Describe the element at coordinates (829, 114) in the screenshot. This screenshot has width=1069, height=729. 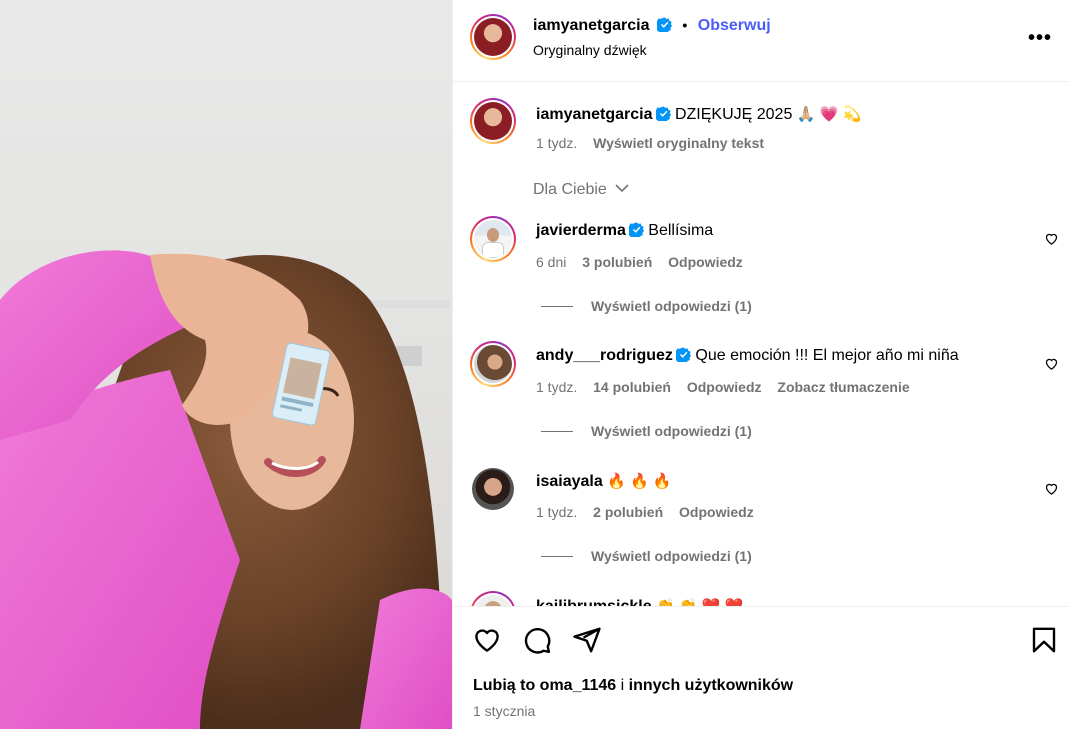
I see `caption-emojis: 🙏🏼 💗 💫` at that location.